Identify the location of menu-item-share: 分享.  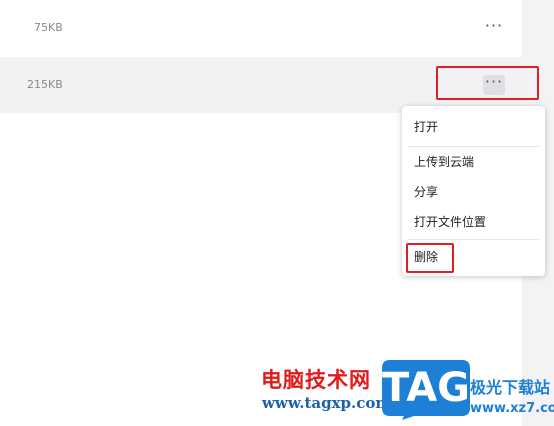
(473, 192).